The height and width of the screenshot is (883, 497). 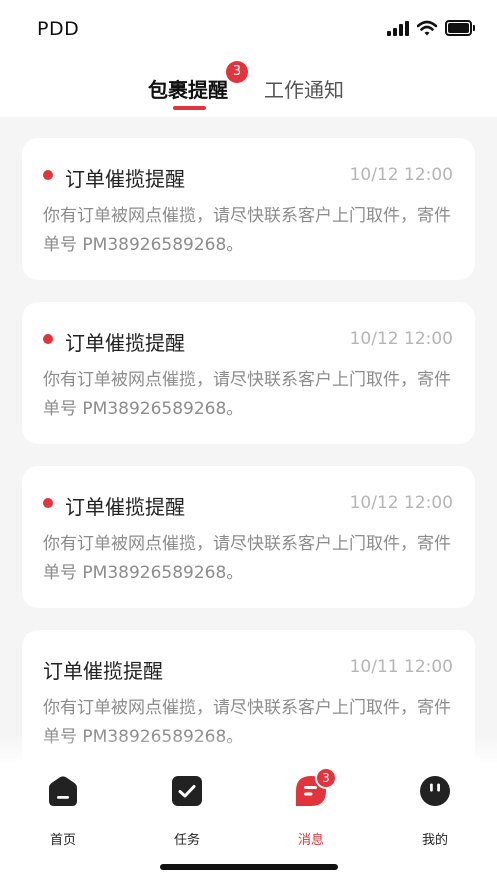 I want to click on nav-home: 首页, so click(x=63, y=812).